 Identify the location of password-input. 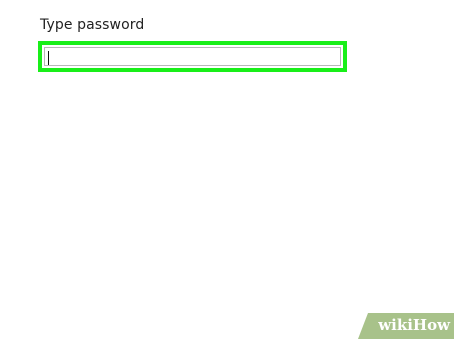
(192, 56).